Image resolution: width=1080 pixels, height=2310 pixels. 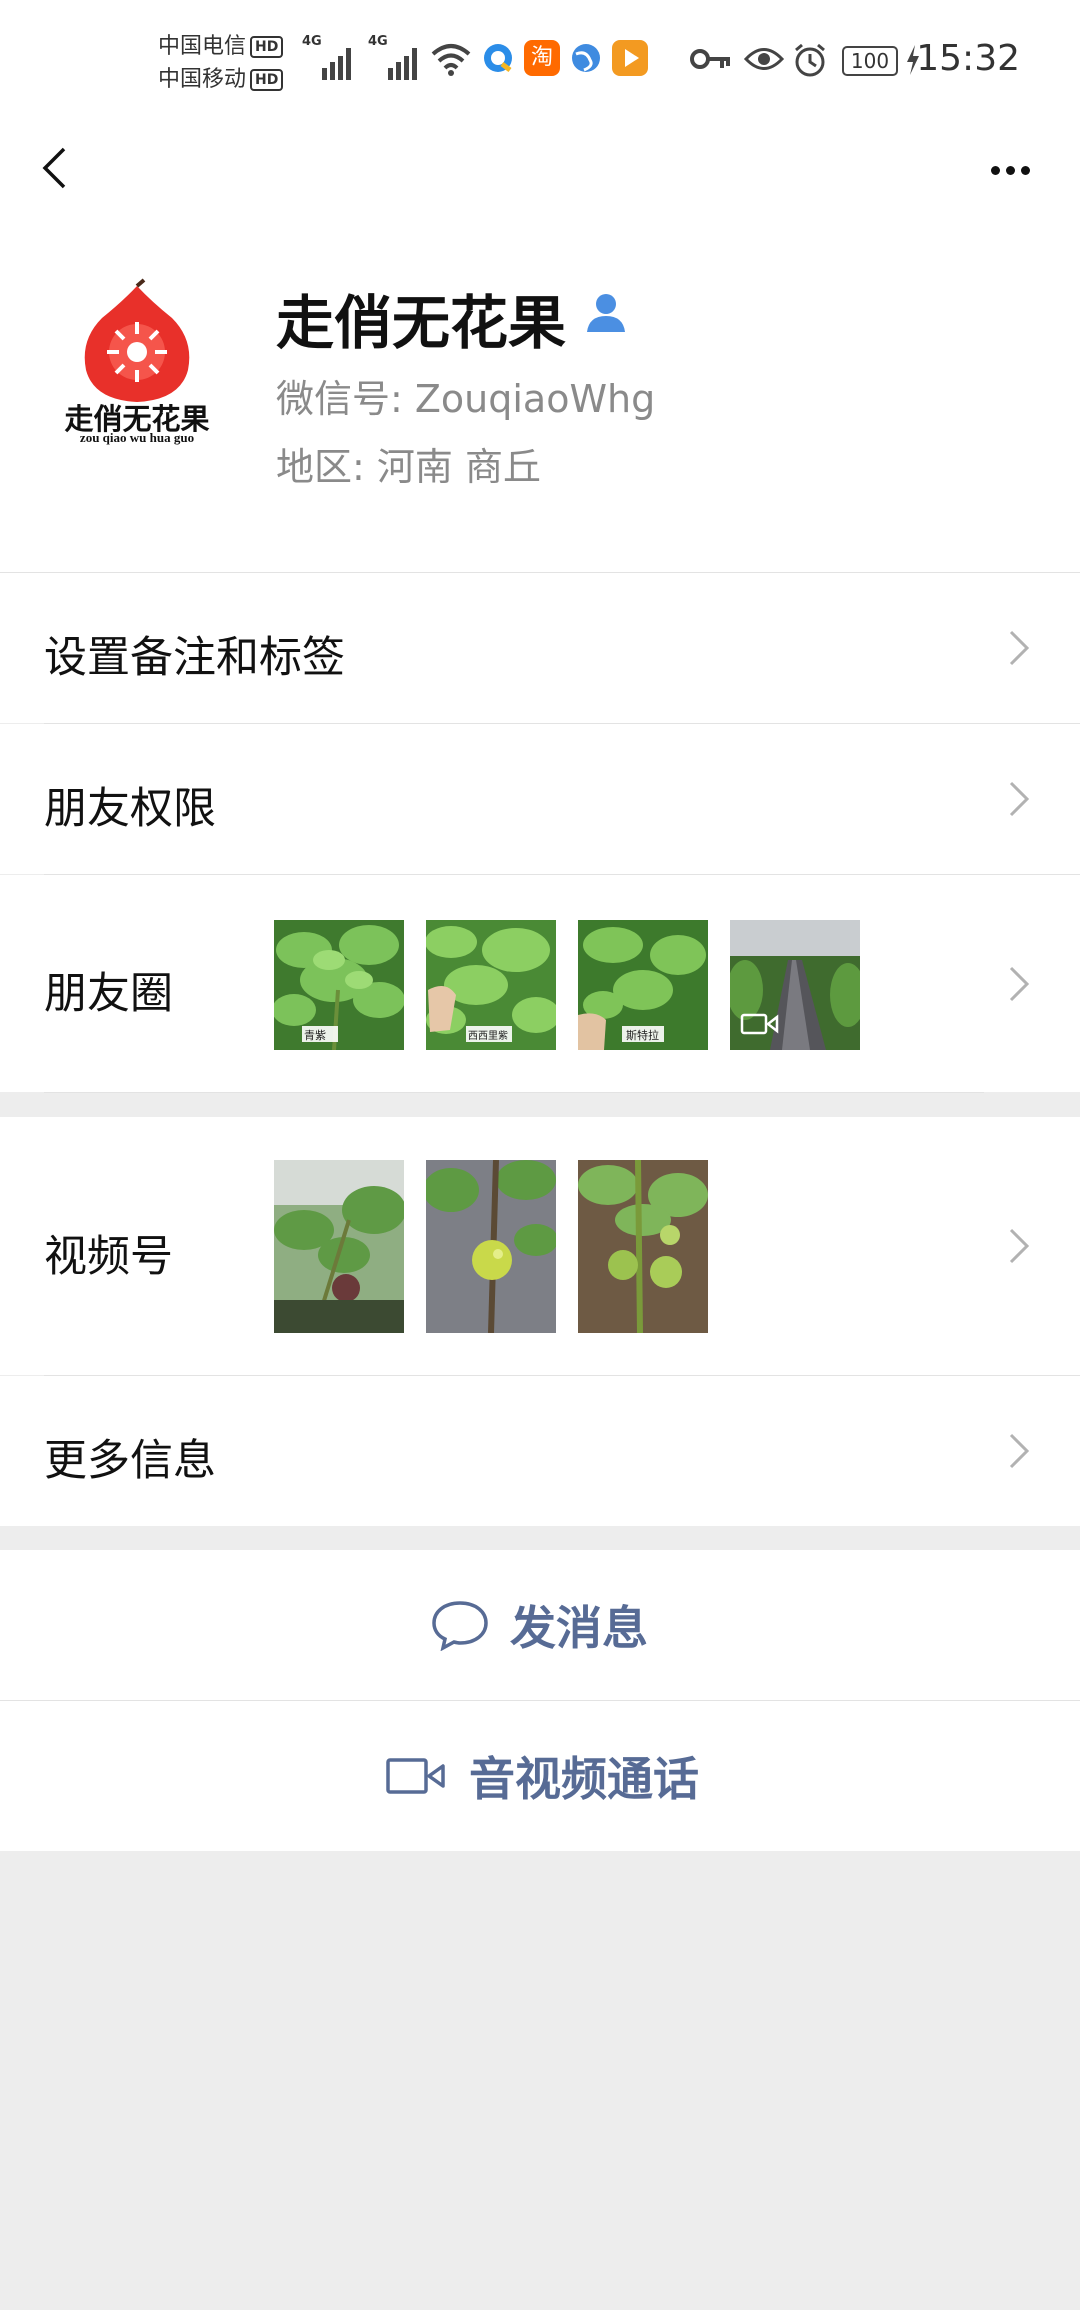 I want to click on region: 地区: 河南 商丘, so click(x=408, y=467).